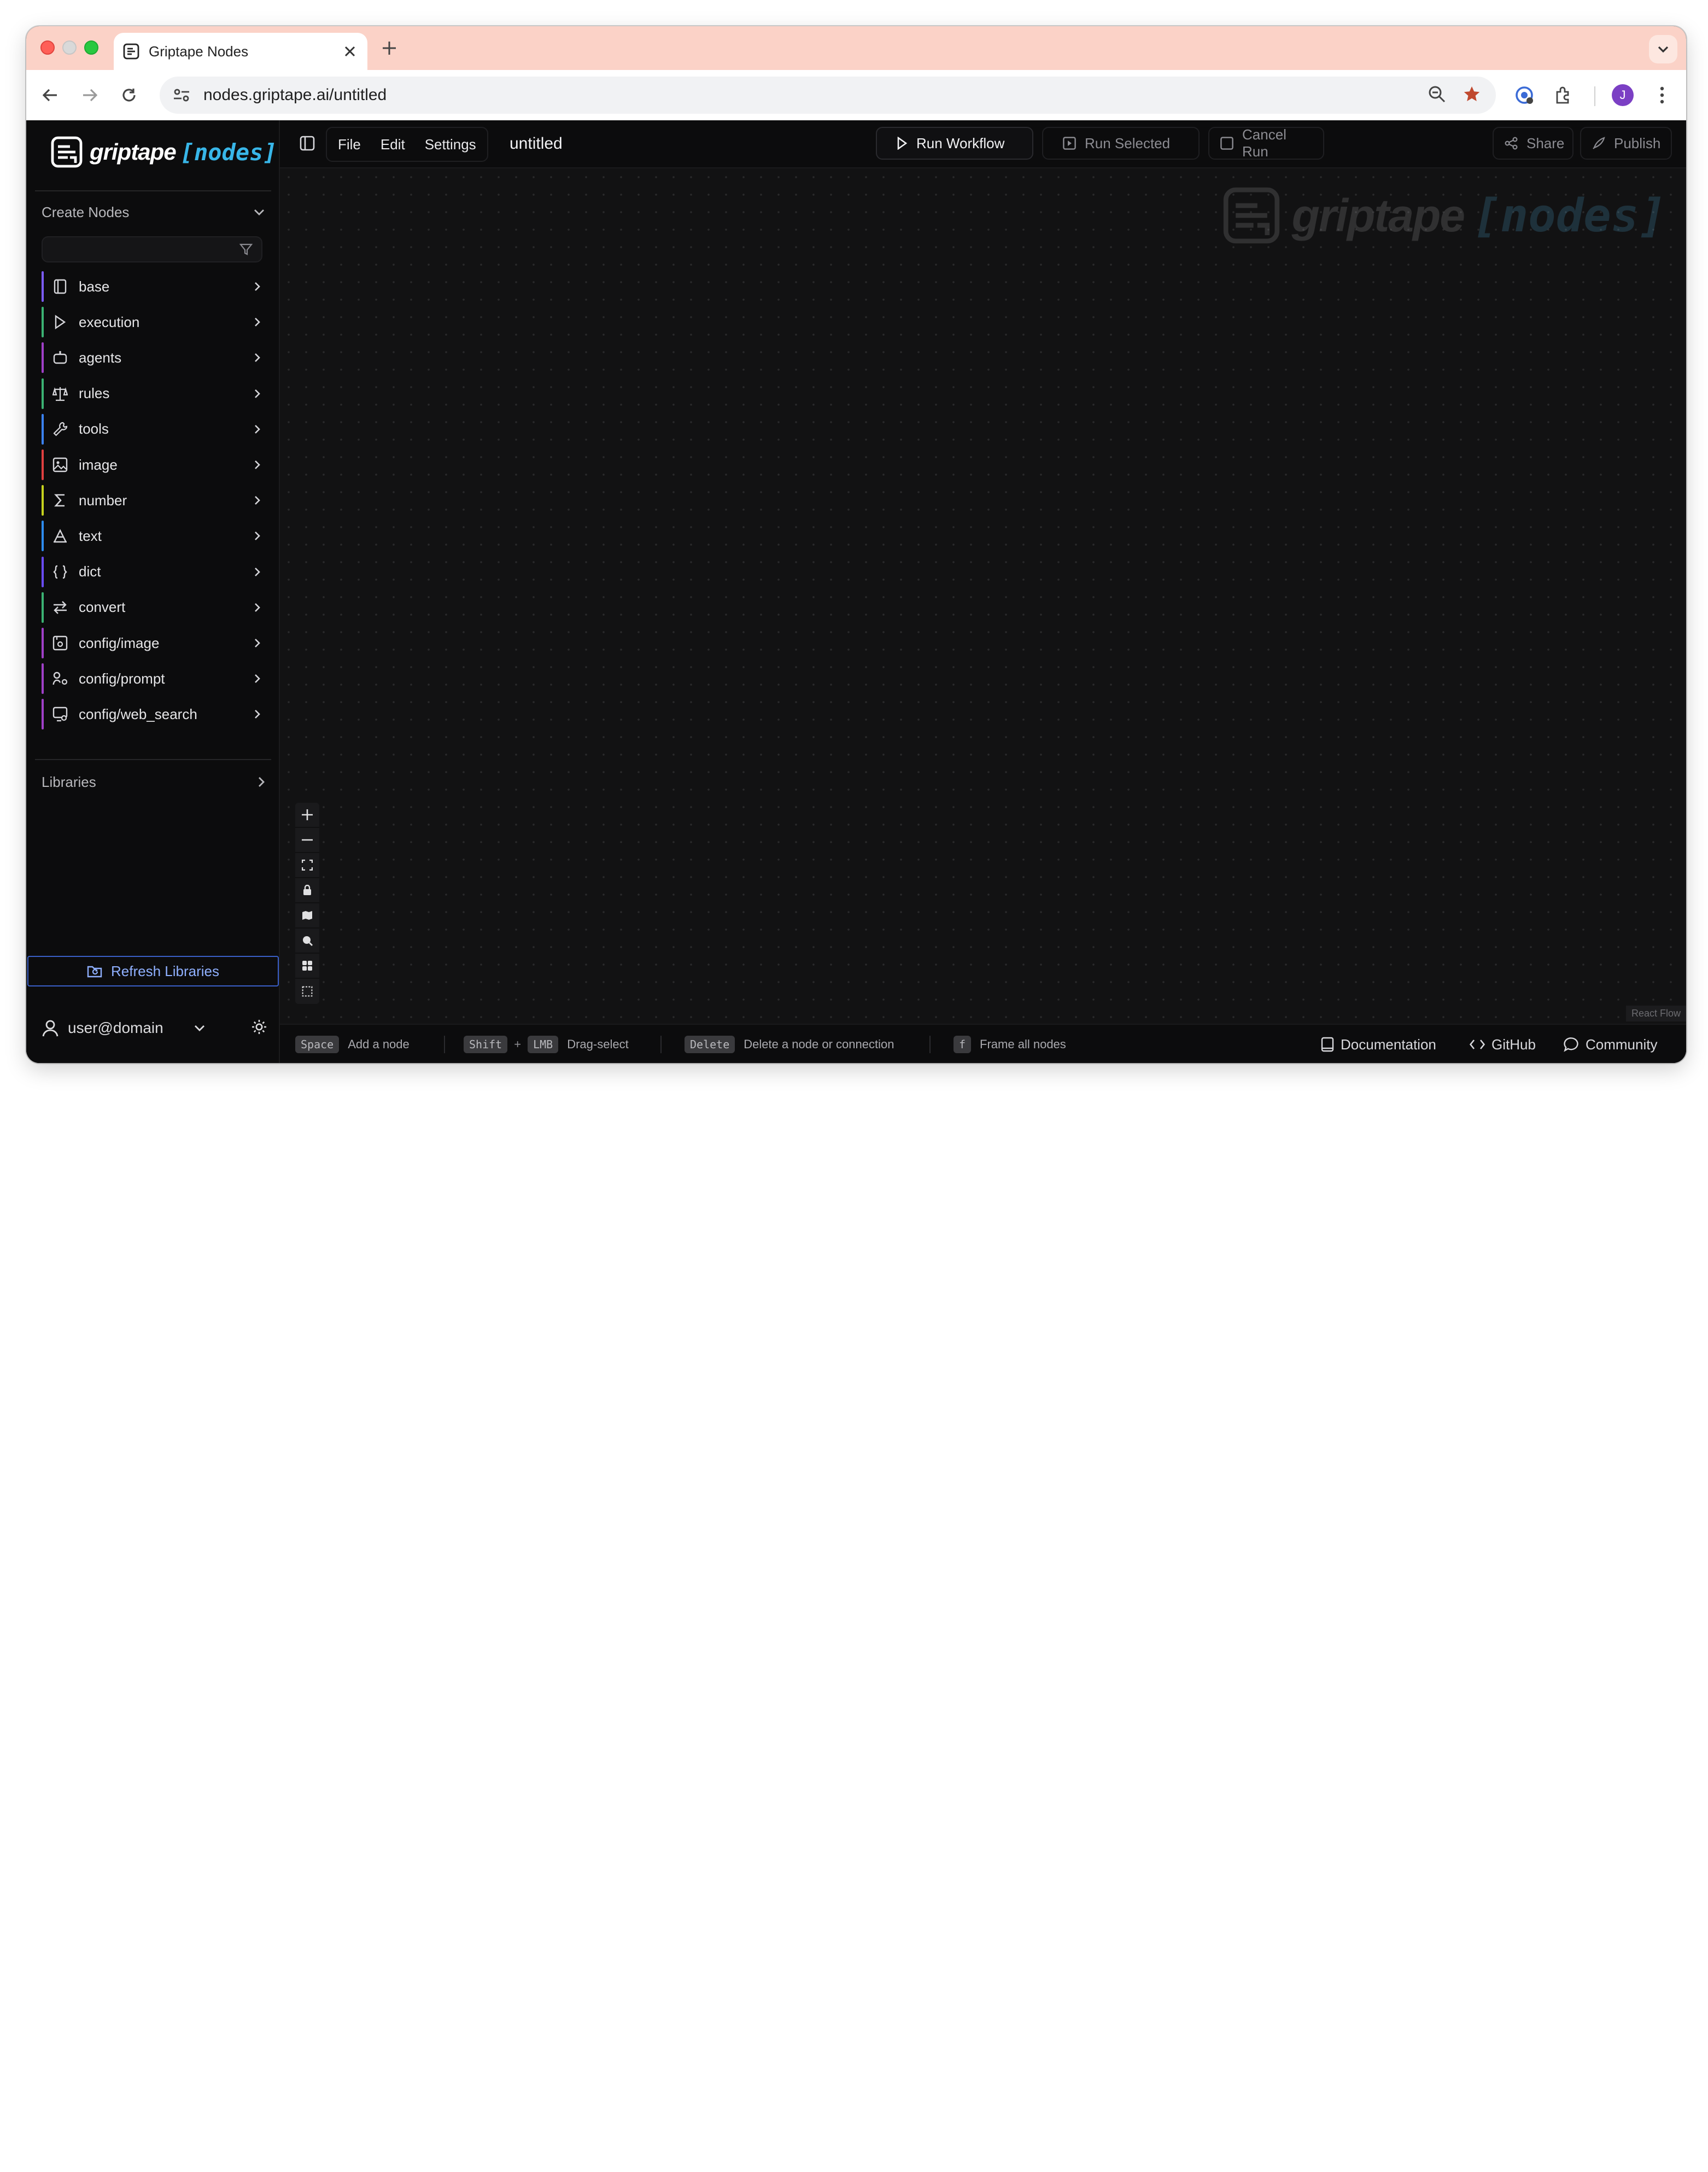 Image resolution: width=1708 pixels, height=2172 pixels. What do you see at coordinates (259, 212) in the screenshot?
I see `chevron-down-icon` at bounding box center [259, 212].